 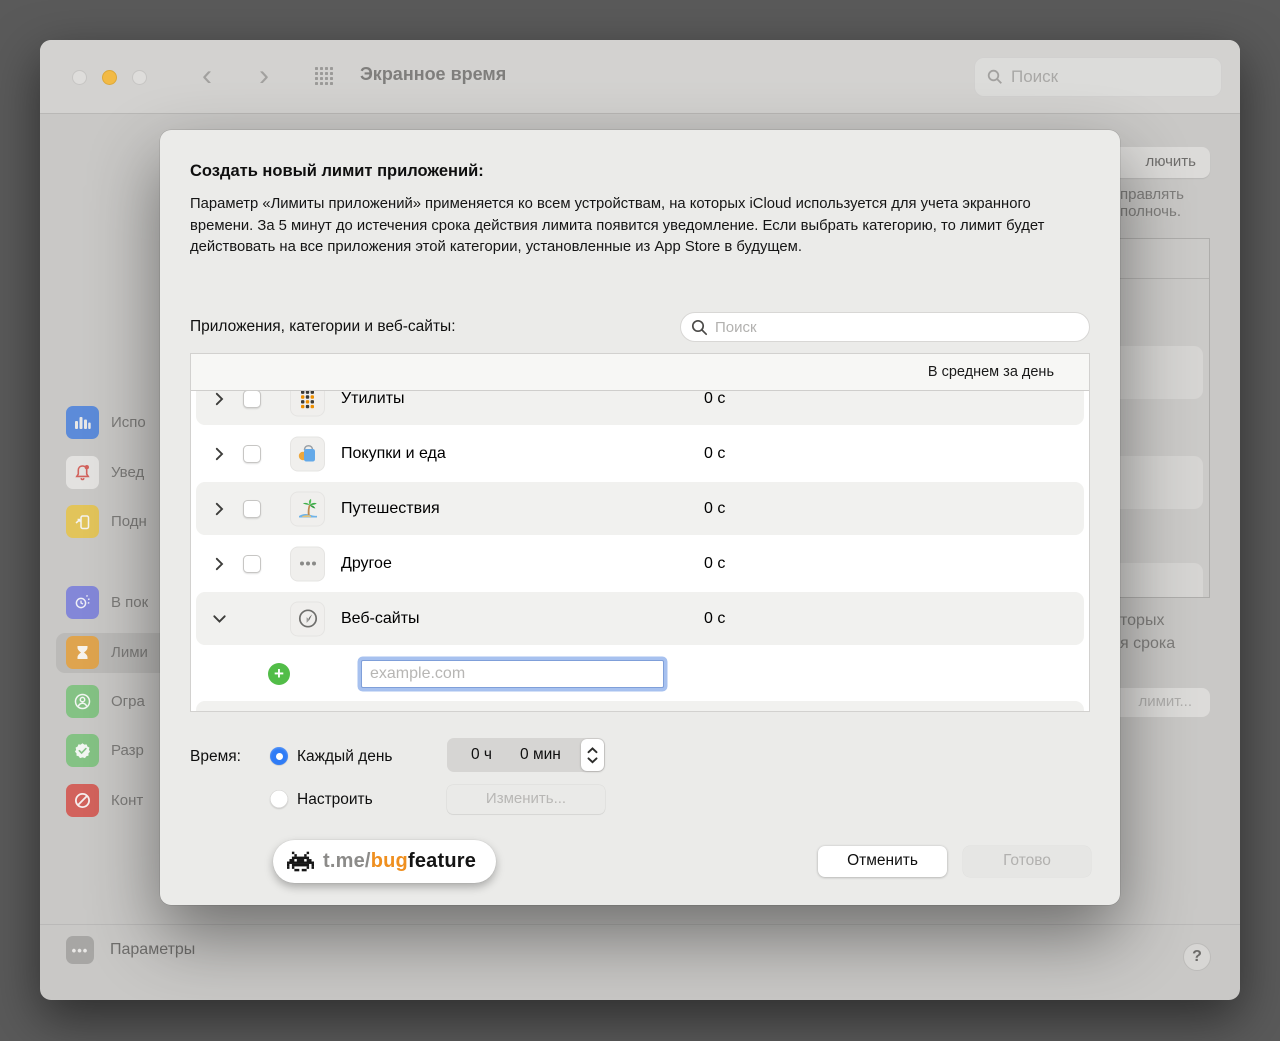 I want to click on next-row-sliver, so click(x=640, y=706).